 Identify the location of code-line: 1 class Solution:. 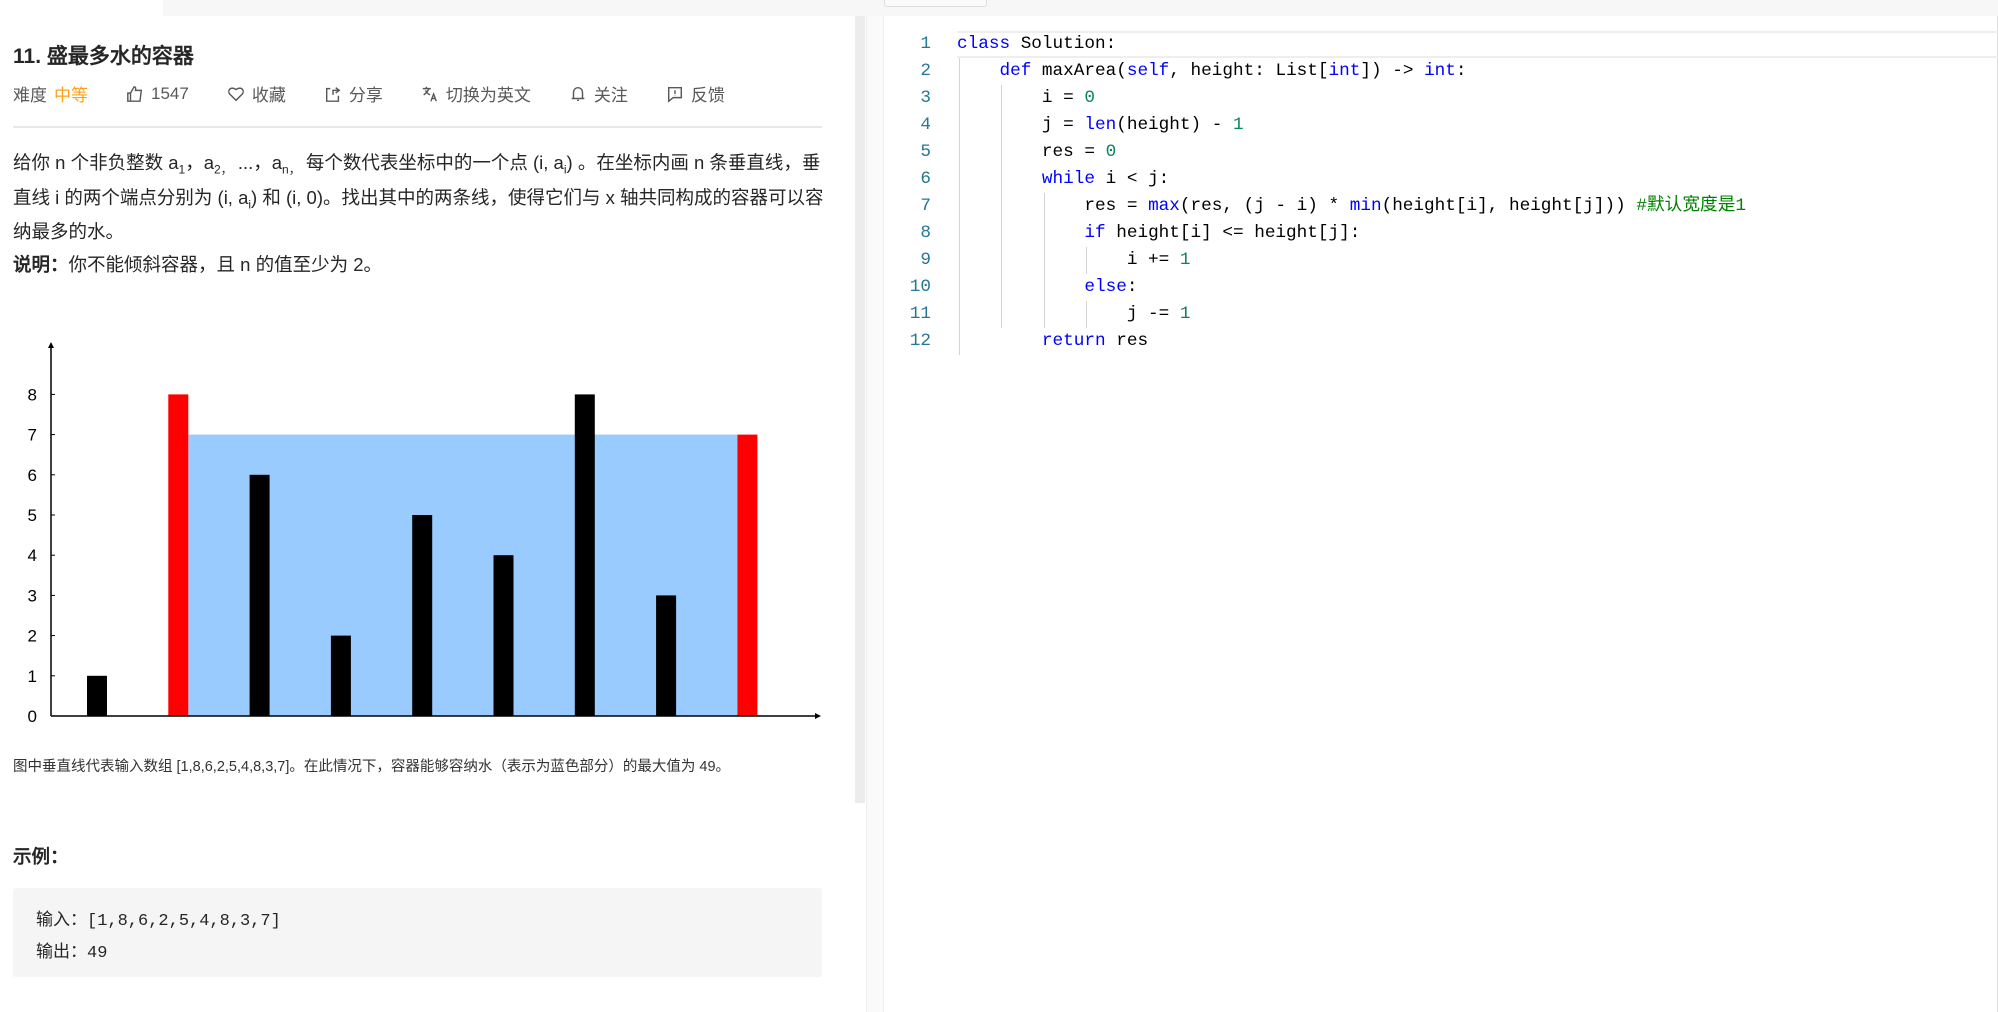
(1441, 44).